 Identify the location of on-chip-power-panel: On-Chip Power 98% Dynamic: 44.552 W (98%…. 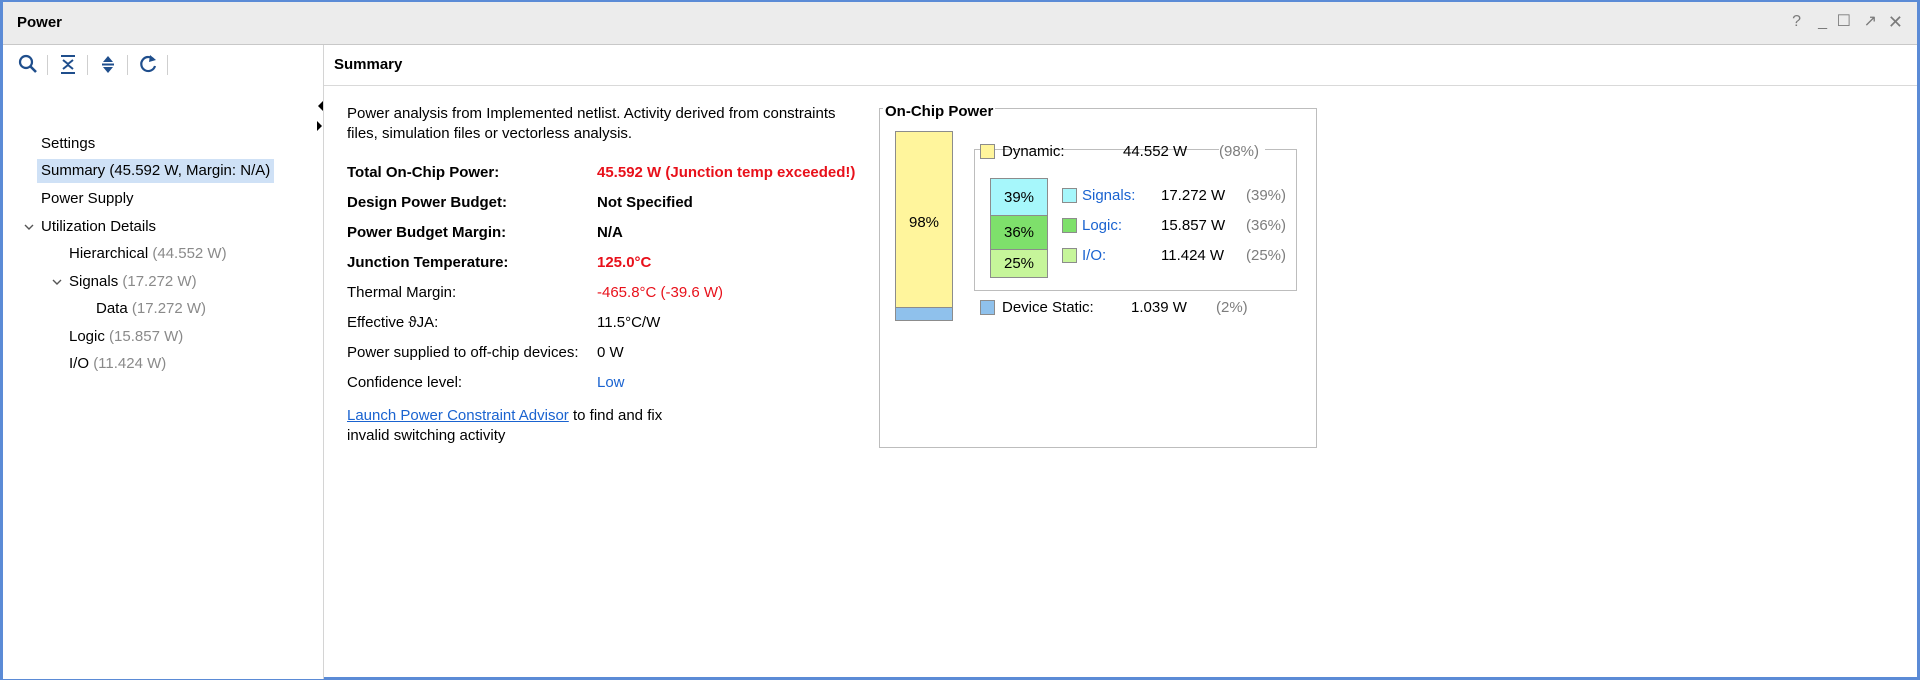
(1098, 275).